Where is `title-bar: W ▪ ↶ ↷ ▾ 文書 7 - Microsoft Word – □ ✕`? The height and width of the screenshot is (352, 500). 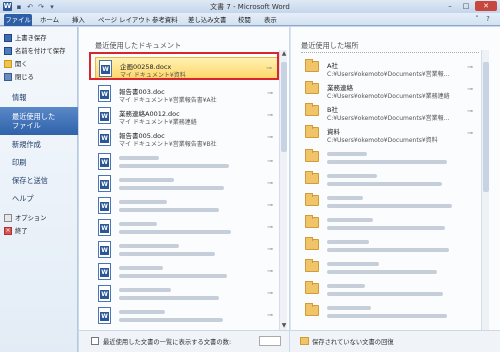 title-bar: W ▪ ↶ ↷ ▾ 文書 7 - Microsoft Word – □ ✕ is located at coordinates (250, 6).